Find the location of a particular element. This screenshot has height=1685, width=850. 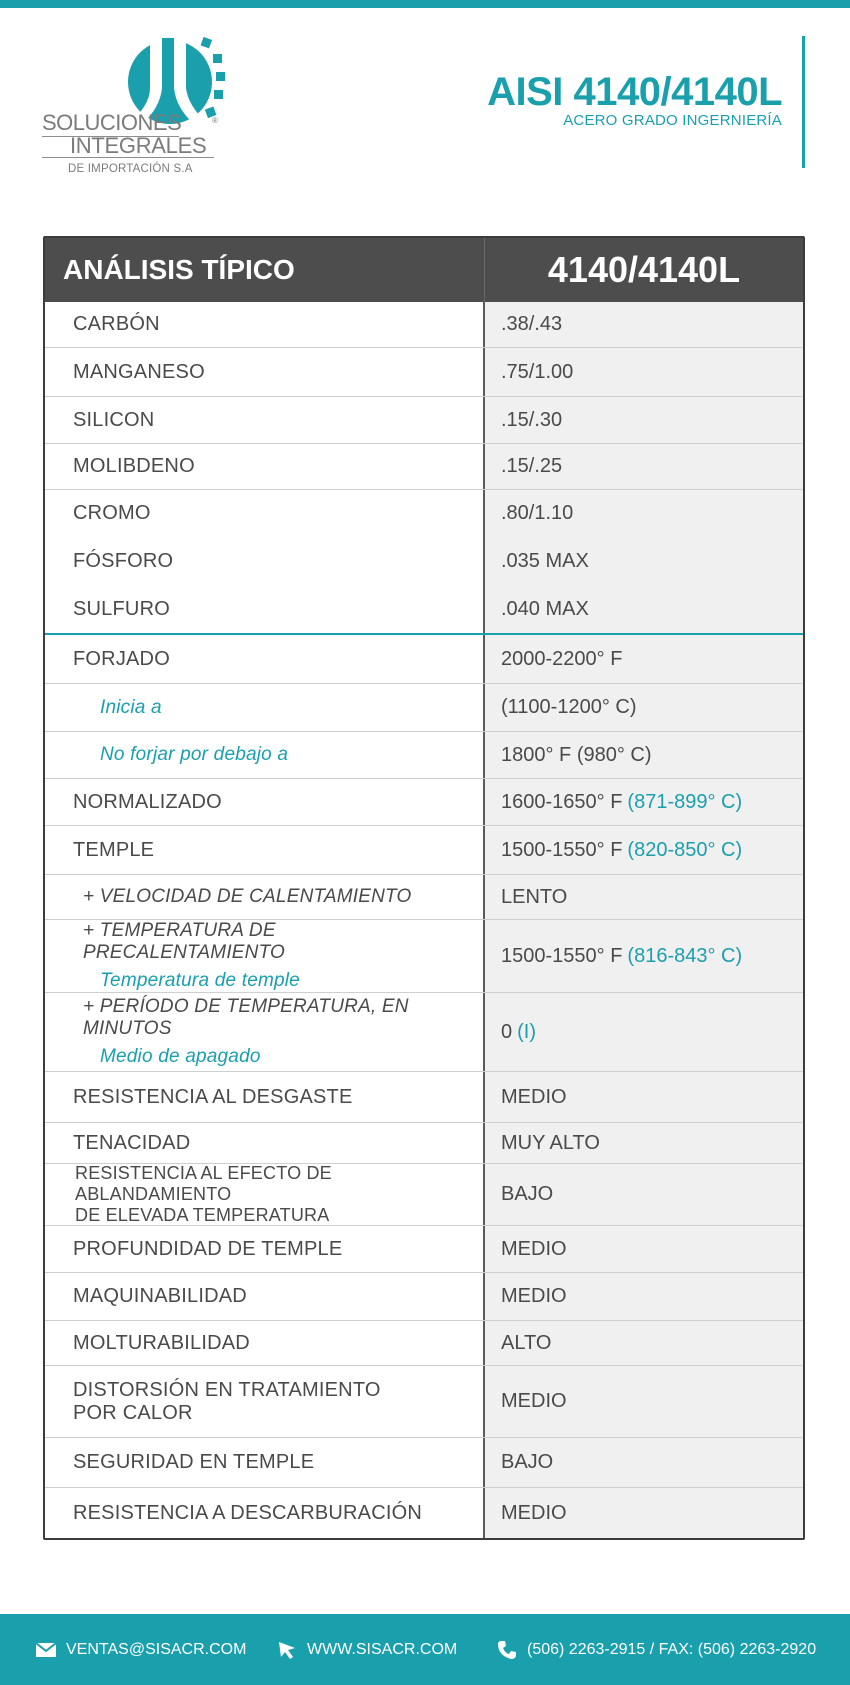

value-fahrenheit: 1600-1650° F is located at coordinates (562, 801).